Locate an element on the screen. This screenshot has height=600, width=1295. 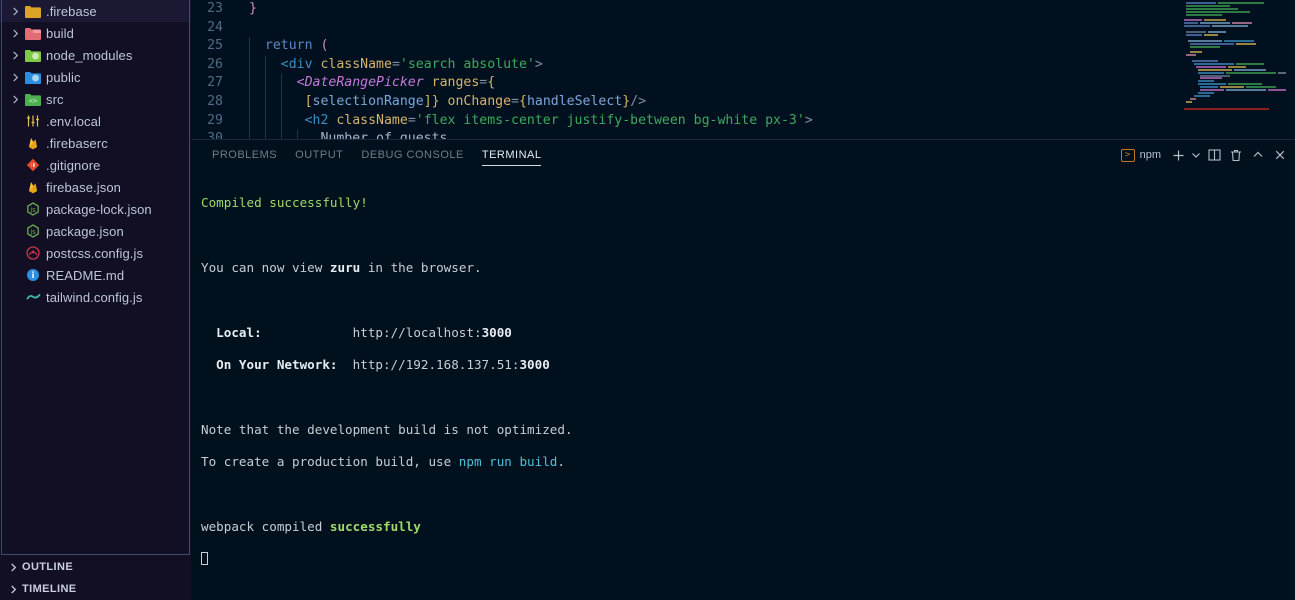
local-url-prefix: http://localhost: is located at coordinates (371, 332).